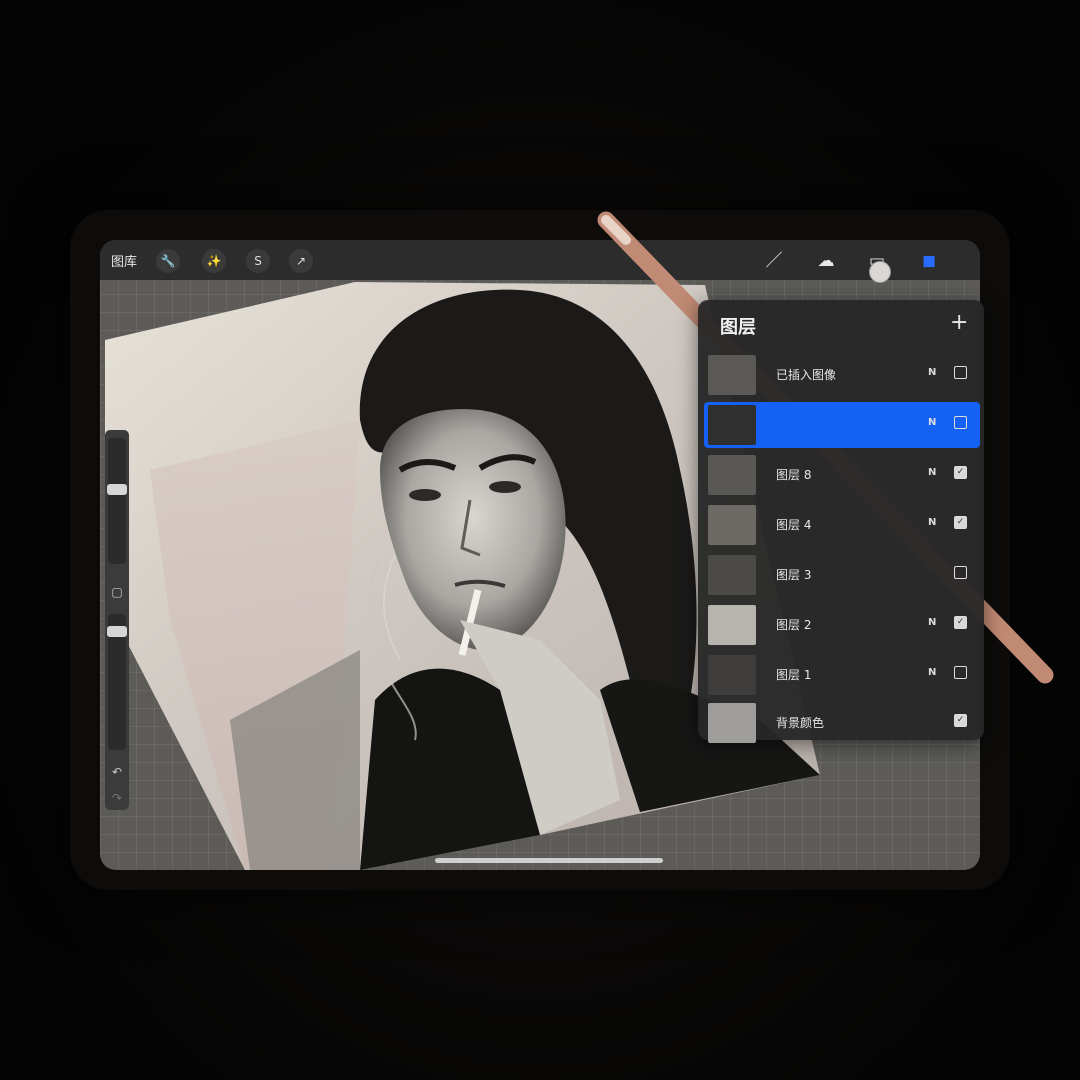 The image size is (1080, 1080). What do you see at coordinates (794, 525) in the screenshot?
I see `layer-name: 图层 4` at bounding box center [794, 525].